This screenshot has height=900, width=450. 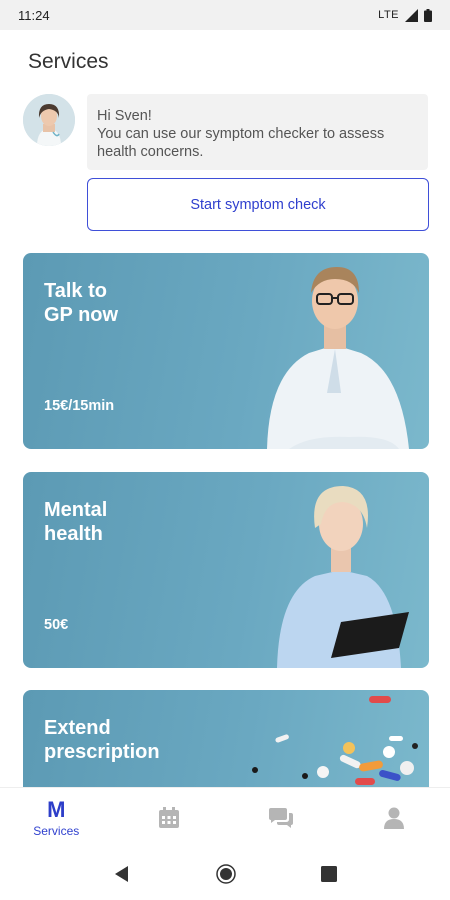 I want to click on start-symptom-check-label: Start symptom check, so click(x=258, y=204).